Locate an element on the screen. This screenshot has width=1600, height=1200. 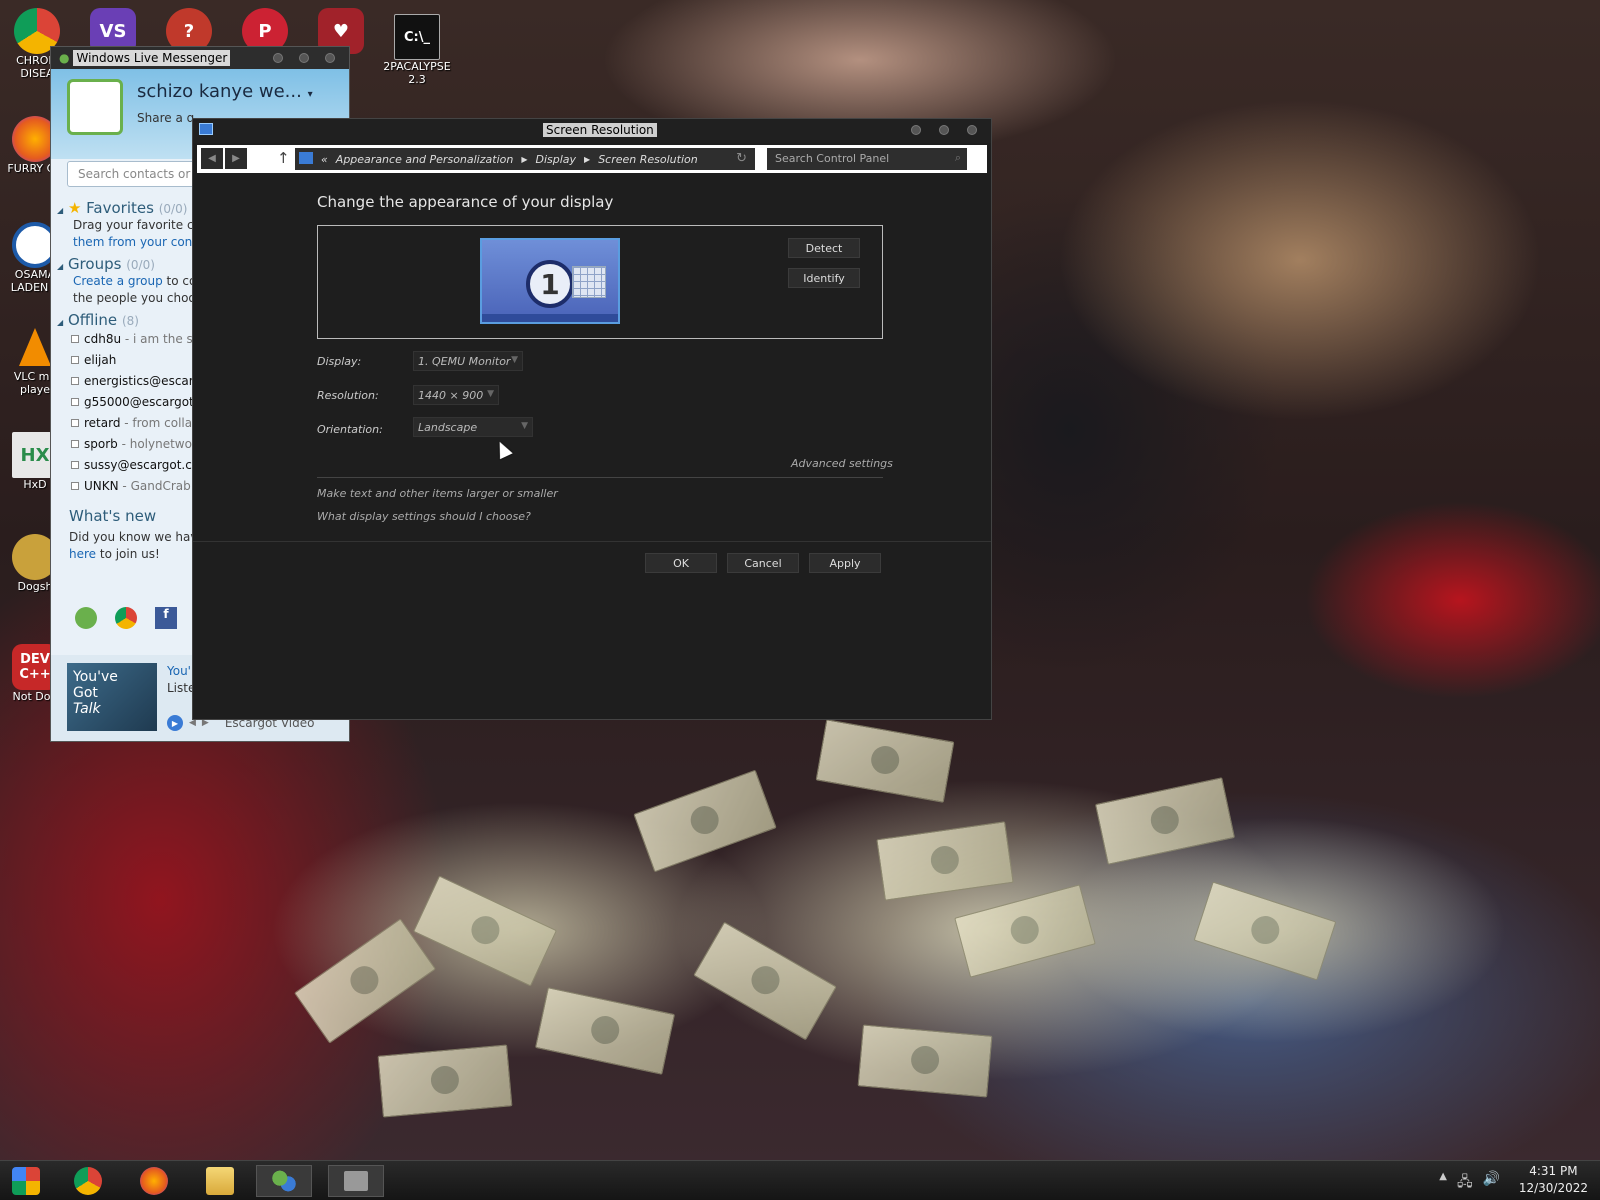
display-name: schizo kanye we... ▾ is located at coordinates (225, 91).